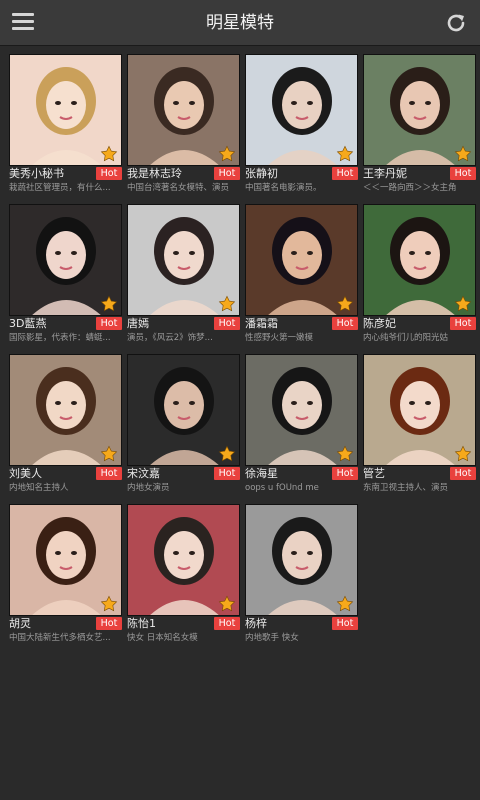 Image resolution: width=480 pixels, height=800 pixels. Describe the element at coordinates (178, 188) in the screenshot. I see `celebrity-description: 中国台湾著名女模特、演员` at that location.